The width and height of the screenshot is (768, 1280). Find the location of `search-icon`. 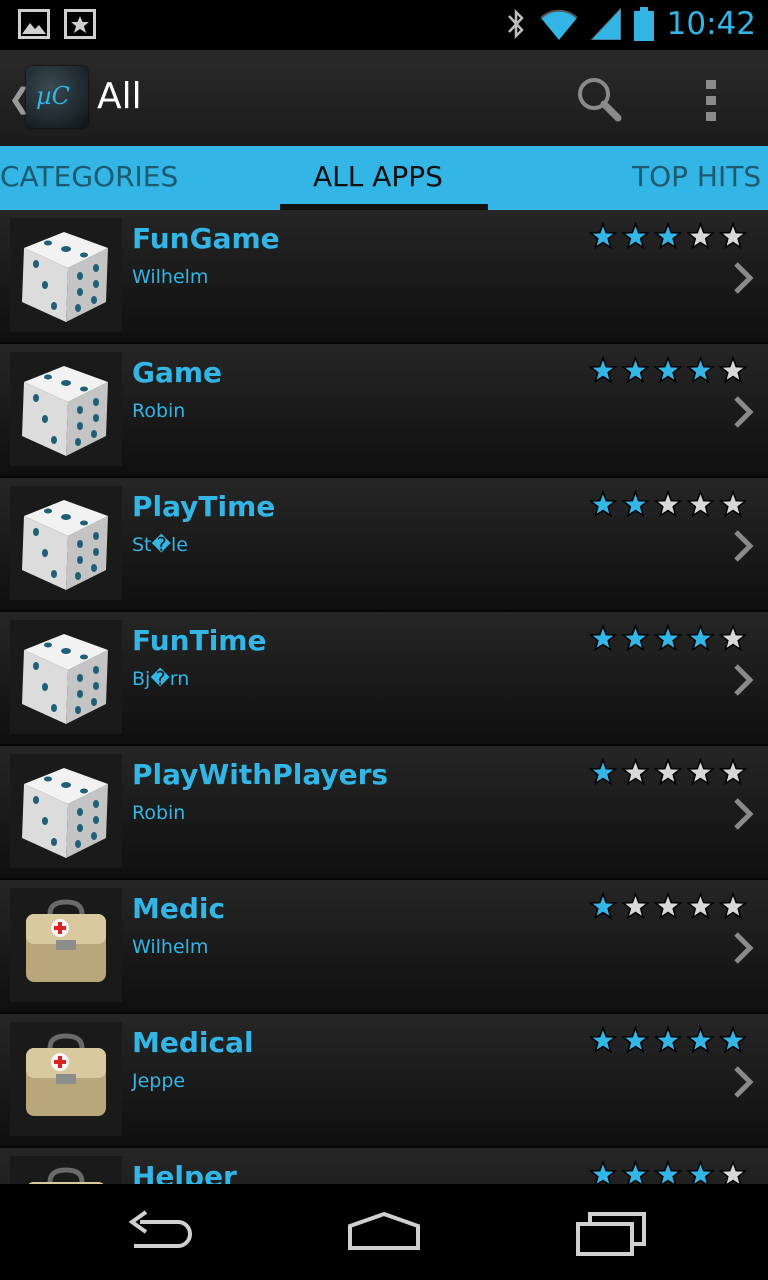

search-icon is located at coordinates (600, 100).